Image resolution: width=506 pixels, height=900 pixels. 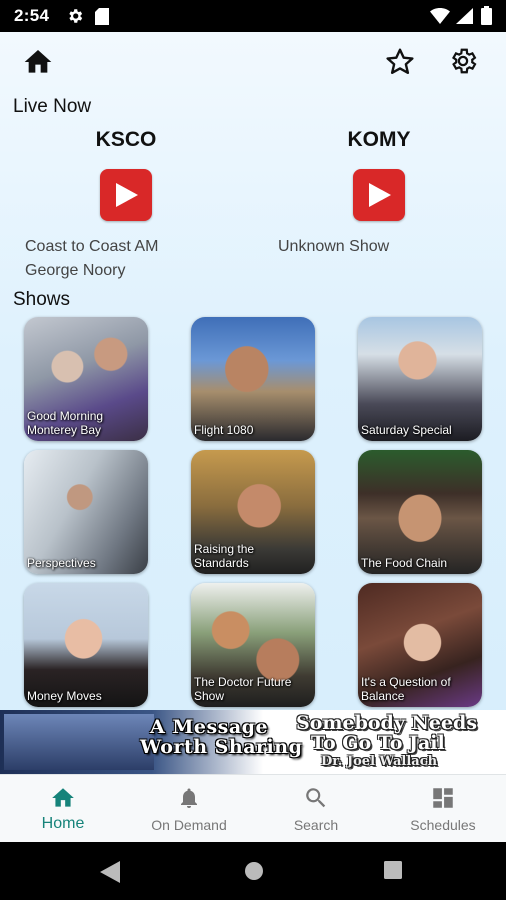 What do you see at coordinates (316, 798) in the screenshot?
I see `search-icon` at bounding box center [316, 798].